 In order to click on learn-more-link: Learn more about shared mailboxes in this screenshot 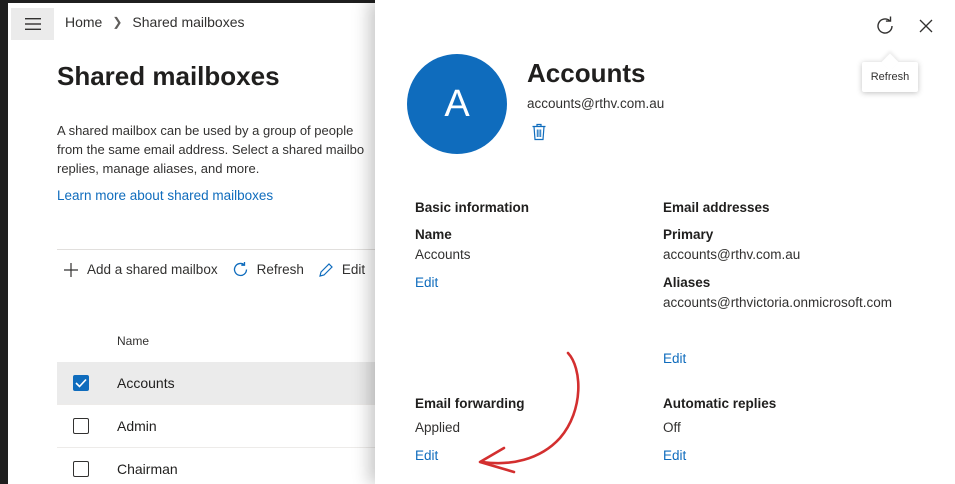, I will do `click(165, 195)`.